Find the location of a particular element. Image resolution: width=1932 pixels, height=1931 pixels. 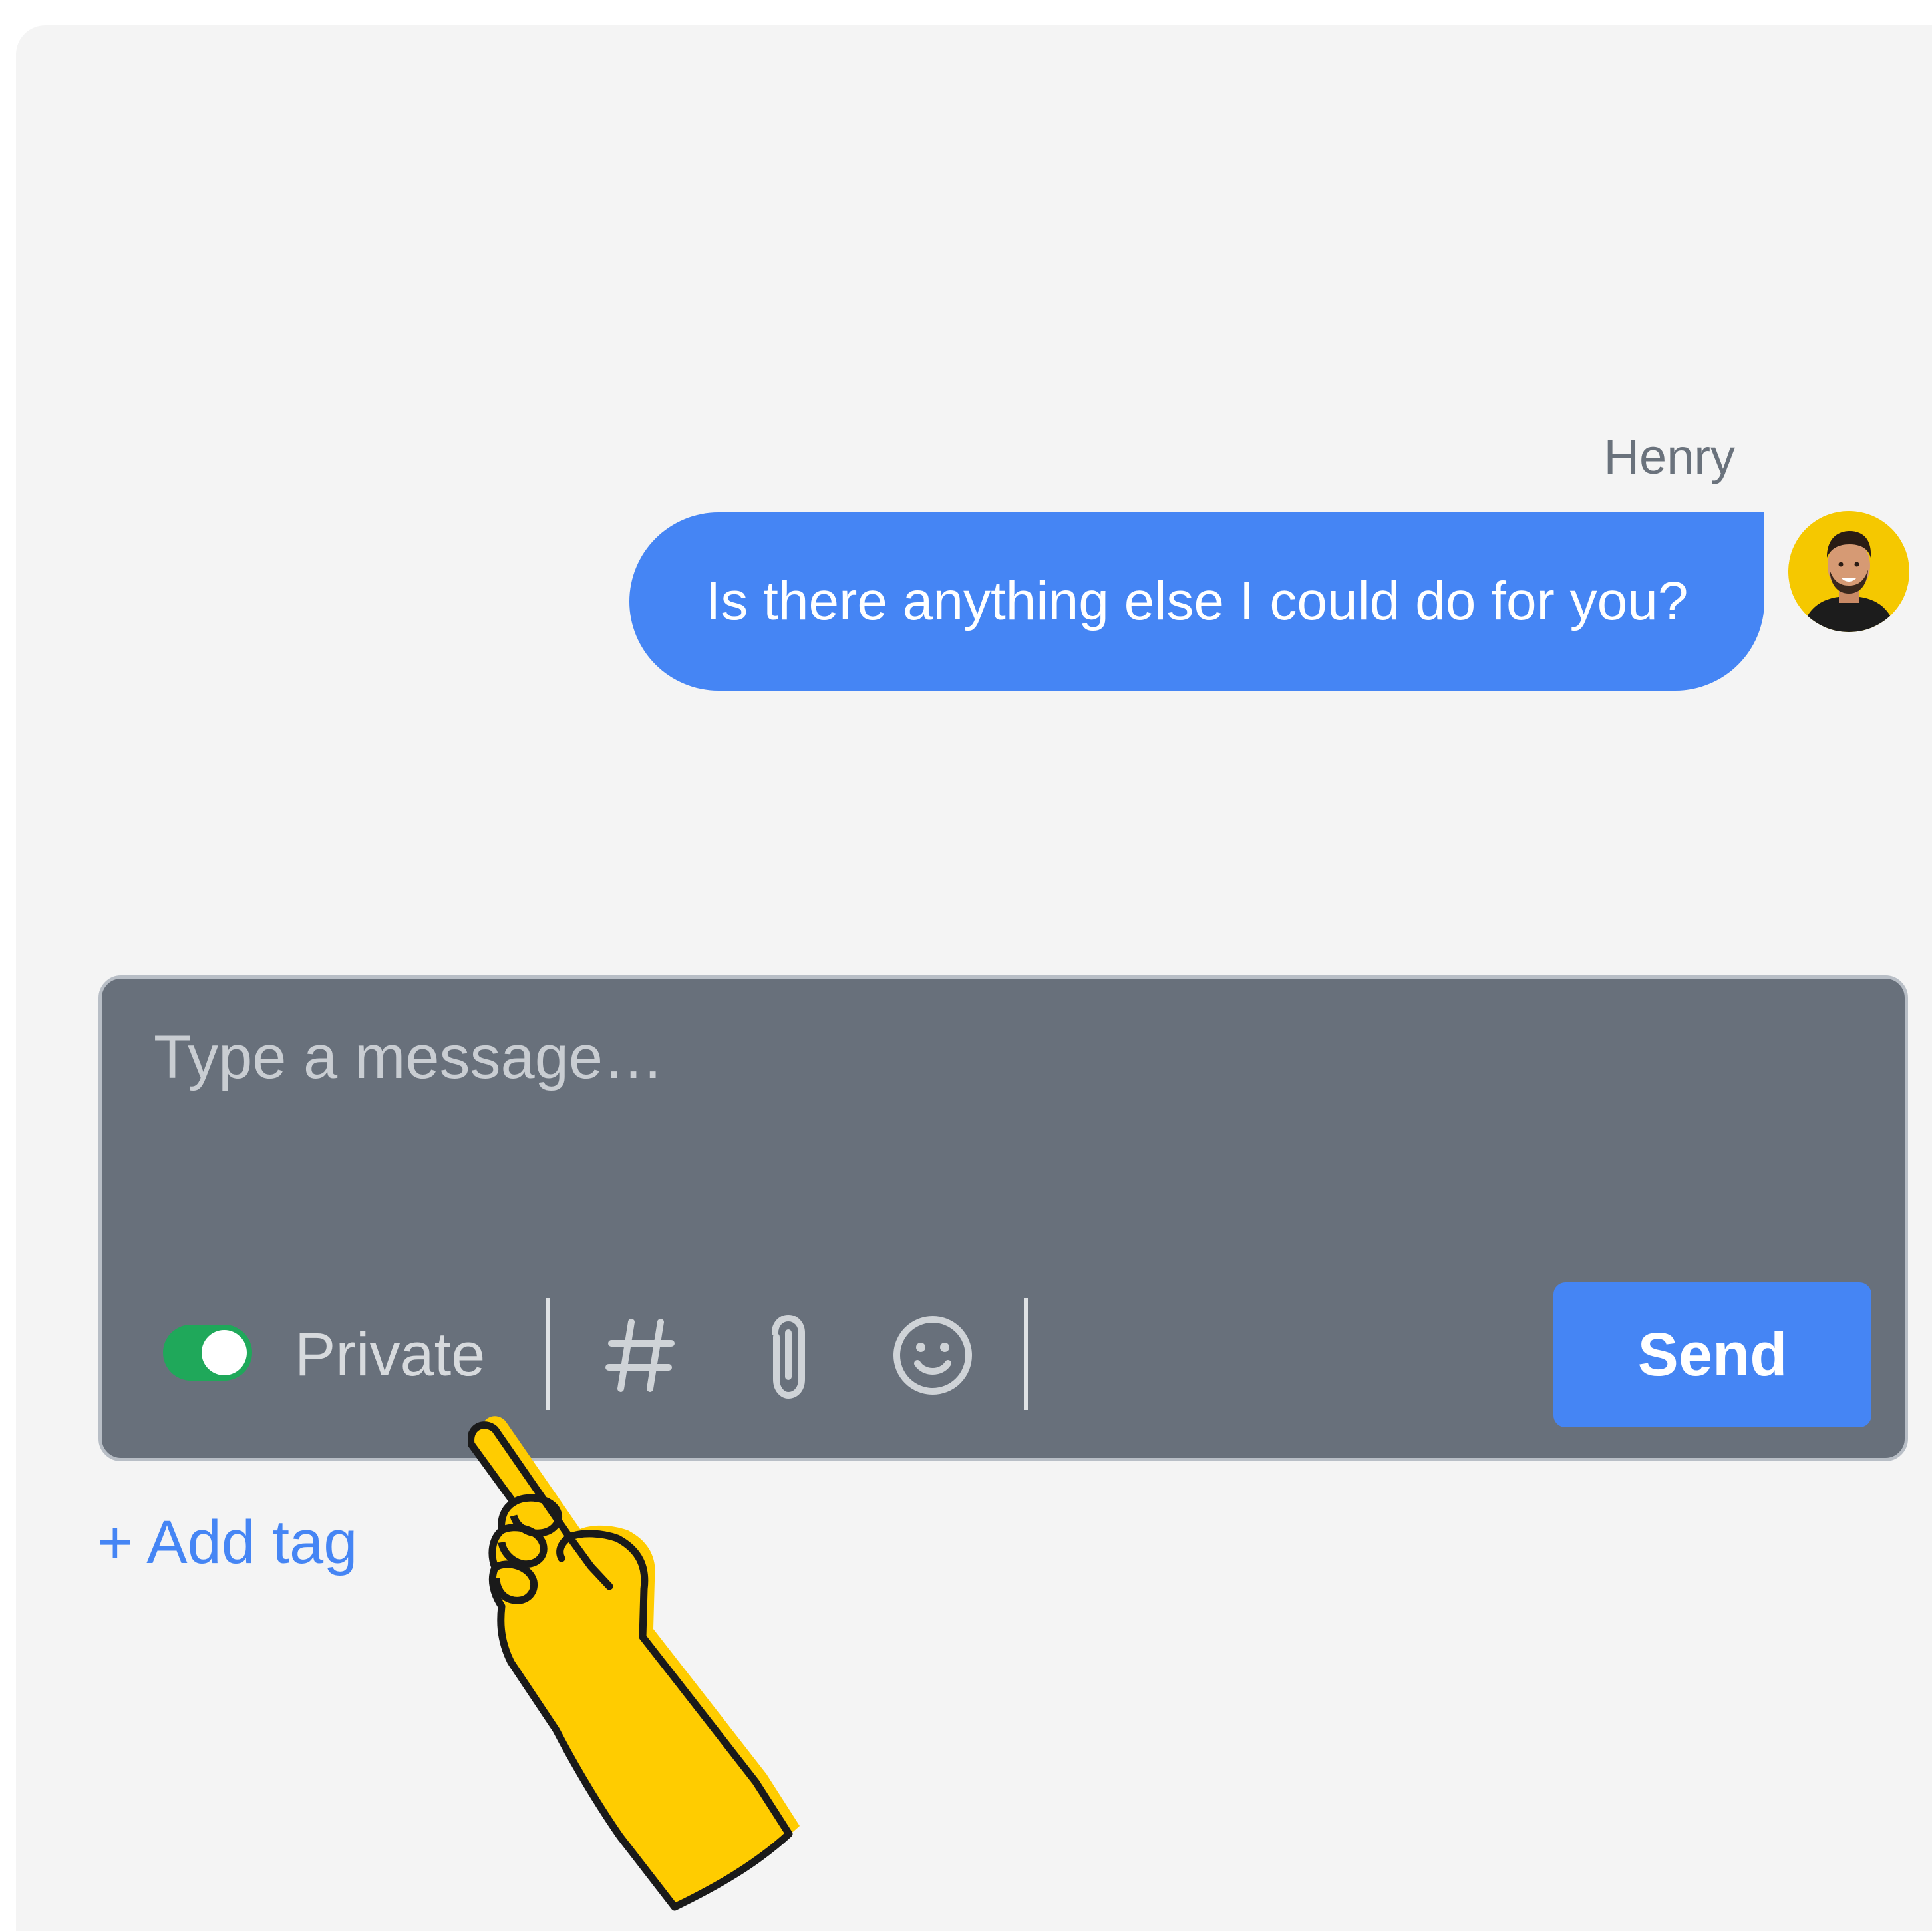

pointing-hand-icon is located at coordinates (634, 1663).